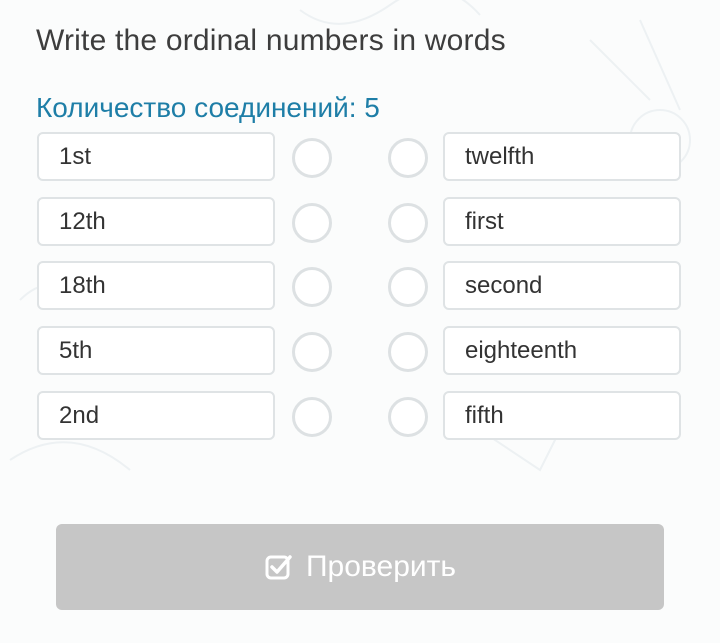  What do you see at coordinates (156, 221) in the screenshot?
I see `left-item: 12th` at bounding box center [156, 221].